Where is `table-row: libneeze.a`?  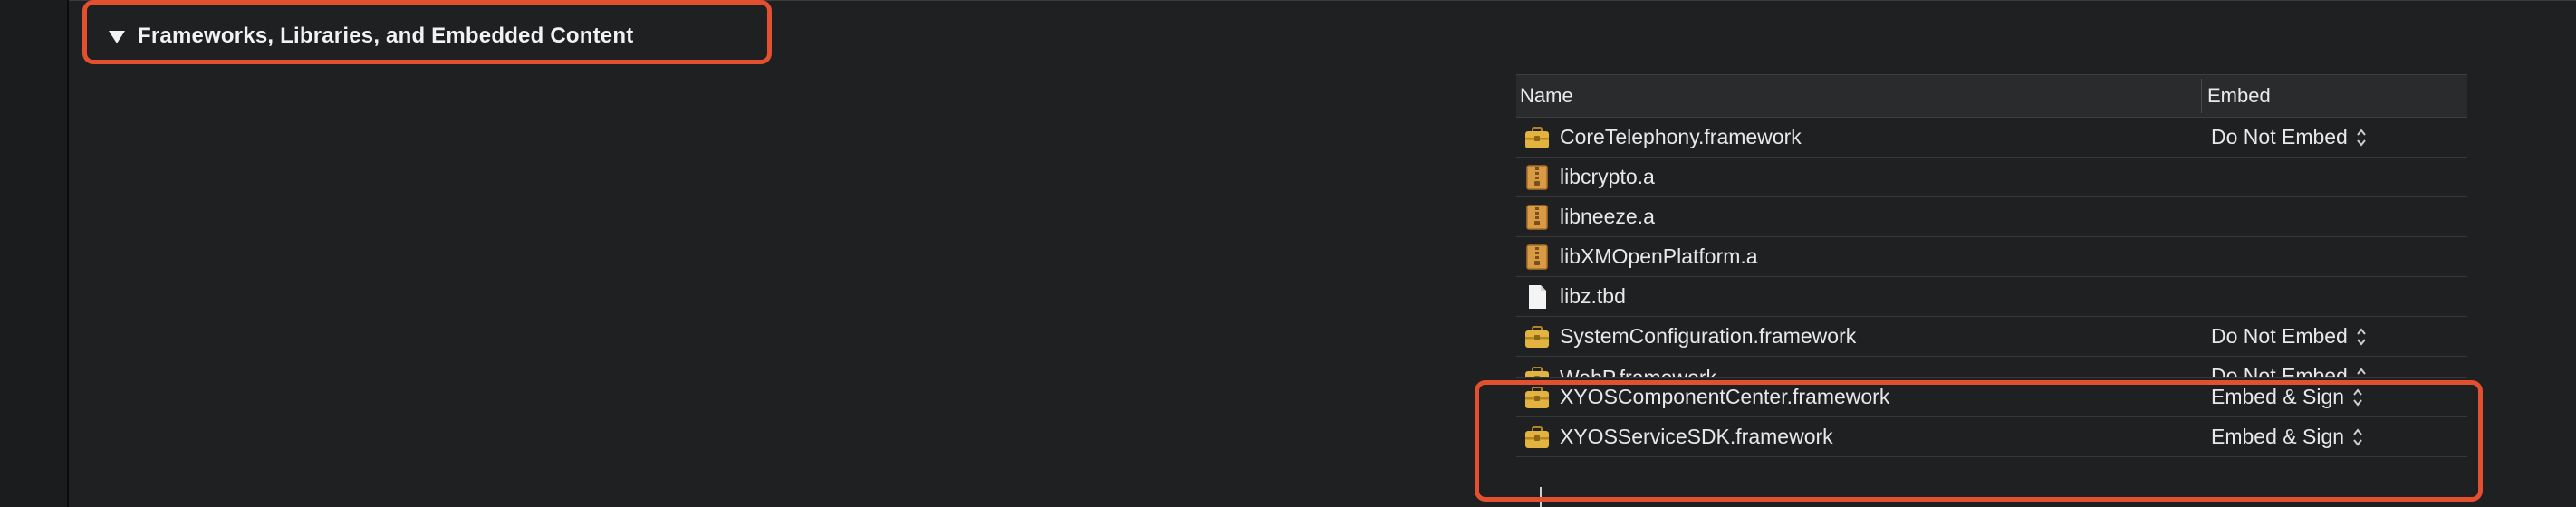
table-row: libneeze.a is located at coordinates (1991, 217).